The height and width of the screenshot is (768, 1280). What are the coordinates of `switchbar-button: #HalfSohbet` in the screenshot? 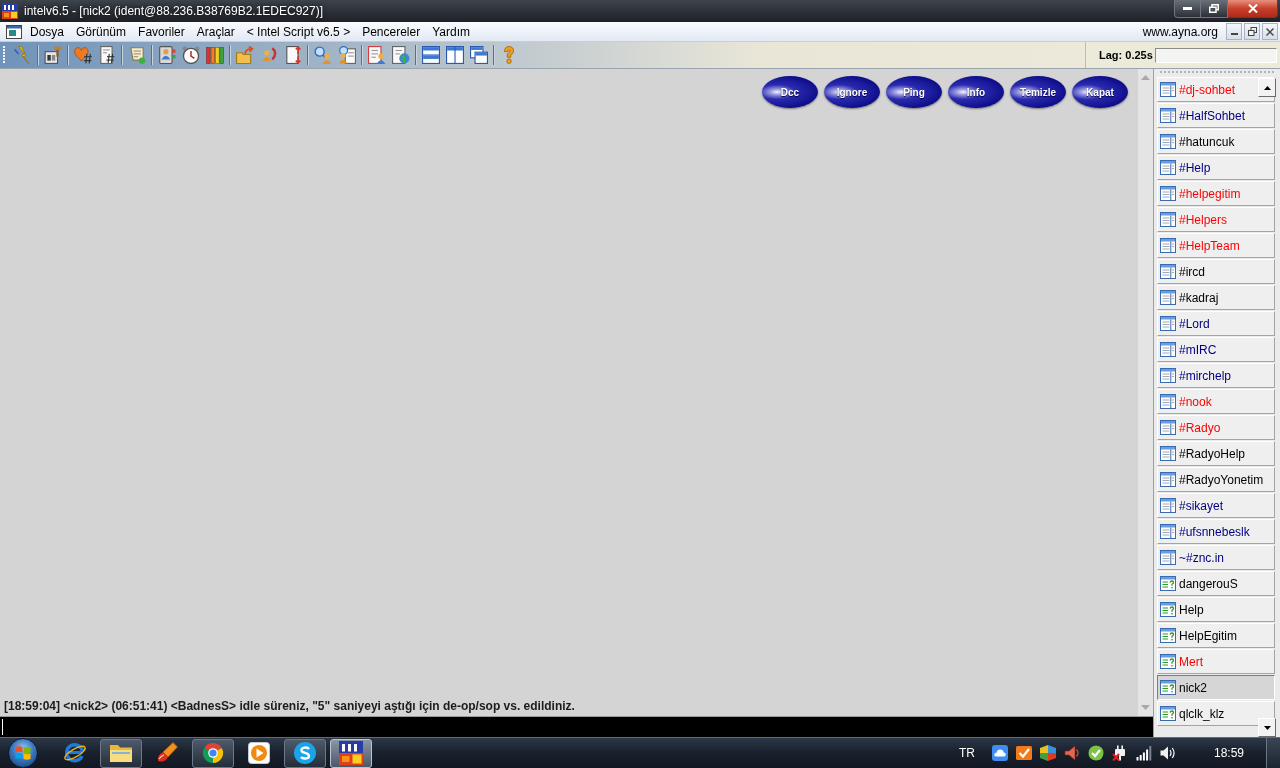 It's located at (1216, 115).